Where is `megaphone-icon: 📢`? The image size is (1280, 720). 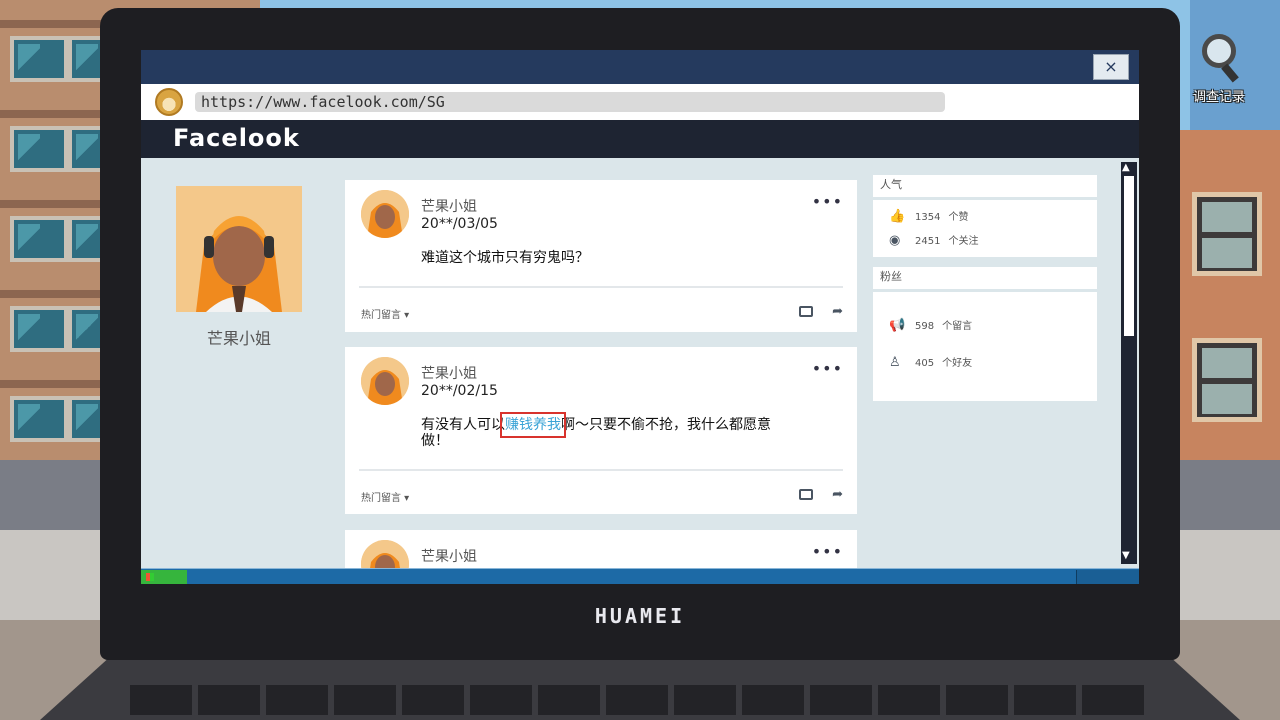 megaphone-icon: 📢 is located at coordinates (897, 325).